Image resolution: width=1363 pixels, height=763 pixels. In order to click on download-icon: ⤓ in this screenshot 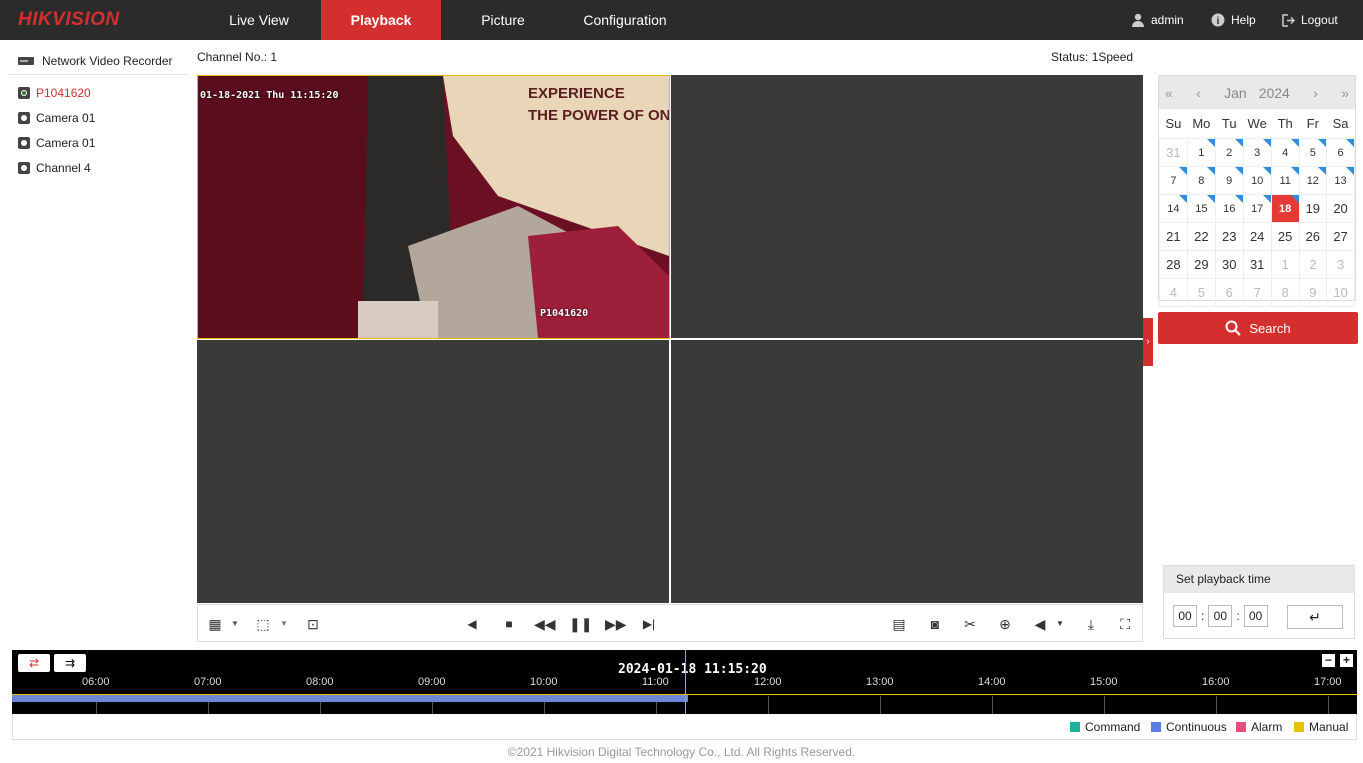, I will do `click(1091, 624)`.